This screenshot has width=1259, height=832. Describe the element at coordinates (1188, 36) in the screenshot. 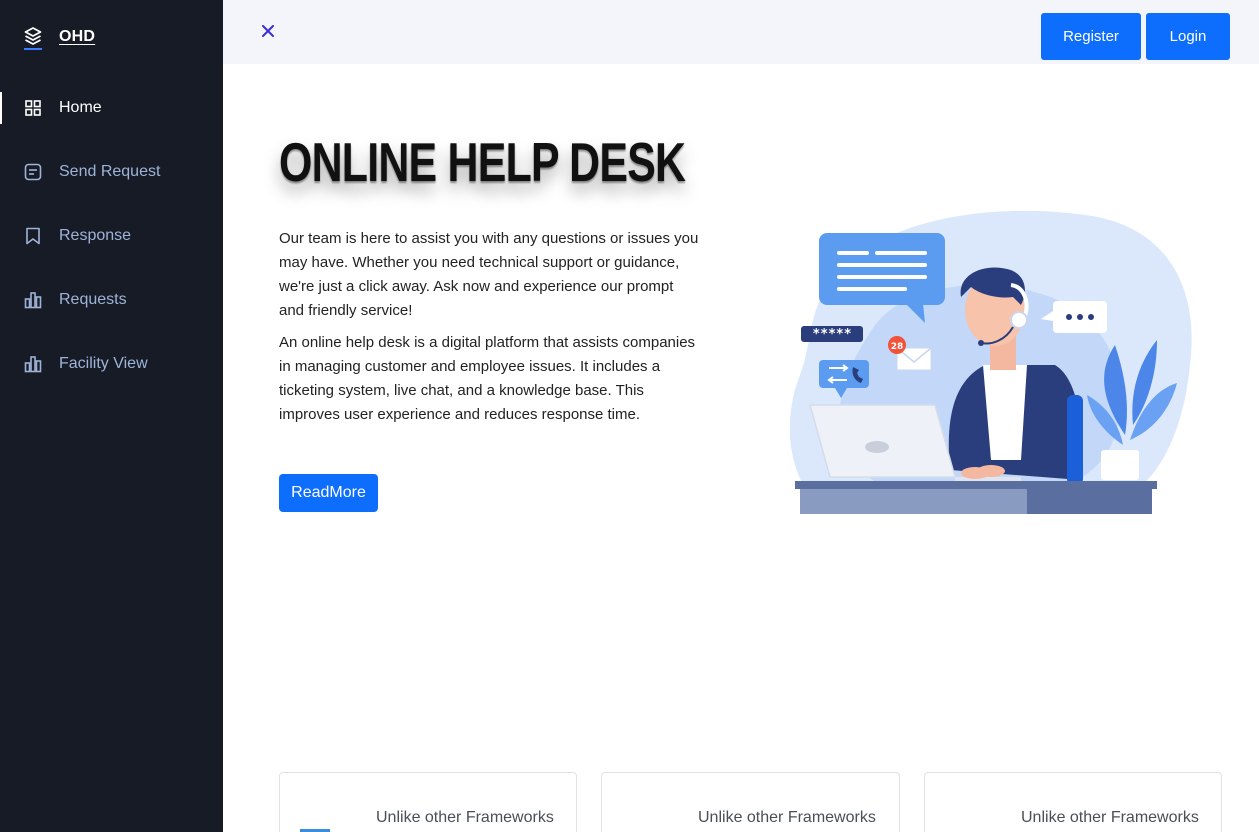

I see `login-button: Login` at that location.